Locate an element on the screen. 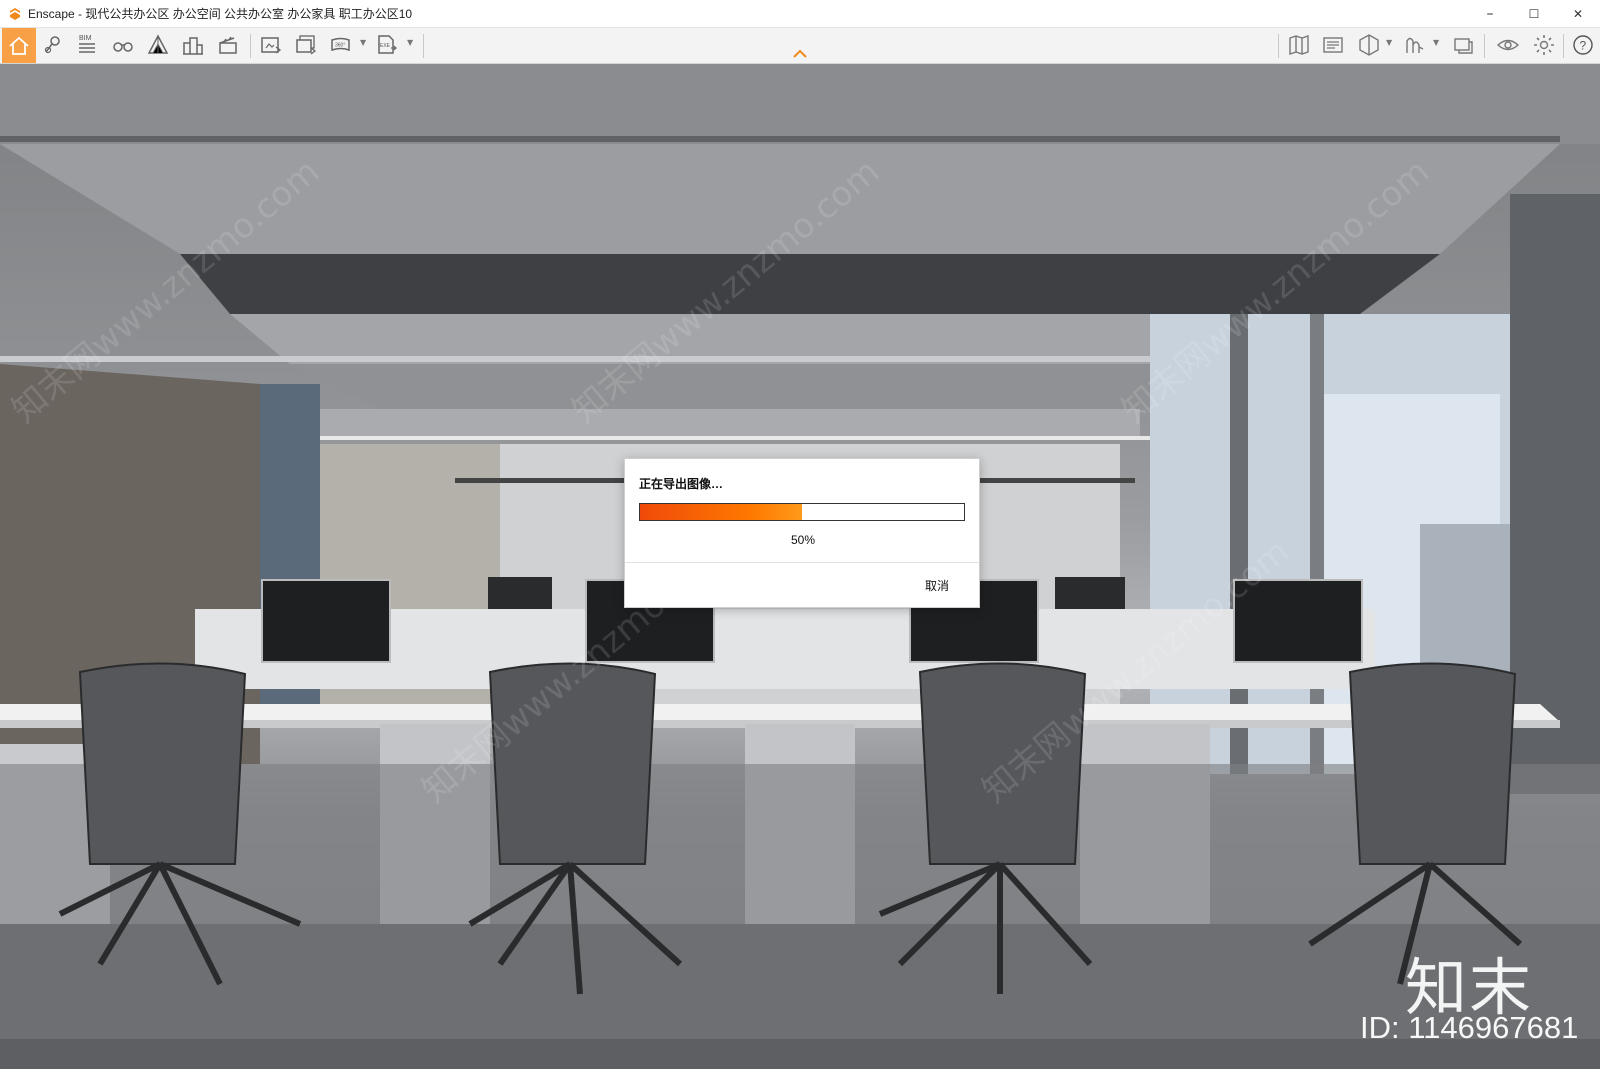  sound-button is located at coordinates (1415, 45).